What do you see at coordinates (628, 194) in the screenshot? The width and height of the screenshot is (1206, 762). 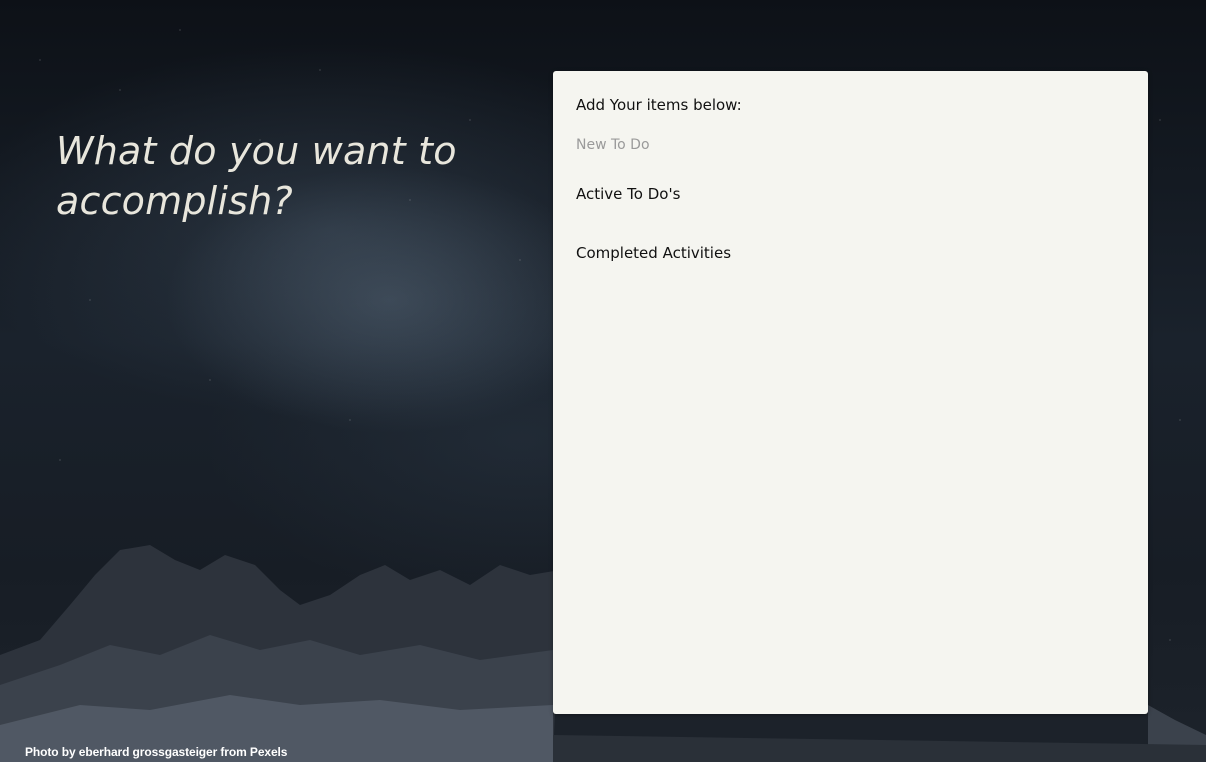 I see `active-todos-heading: Active To Do's` at bounding box center [628, 194].